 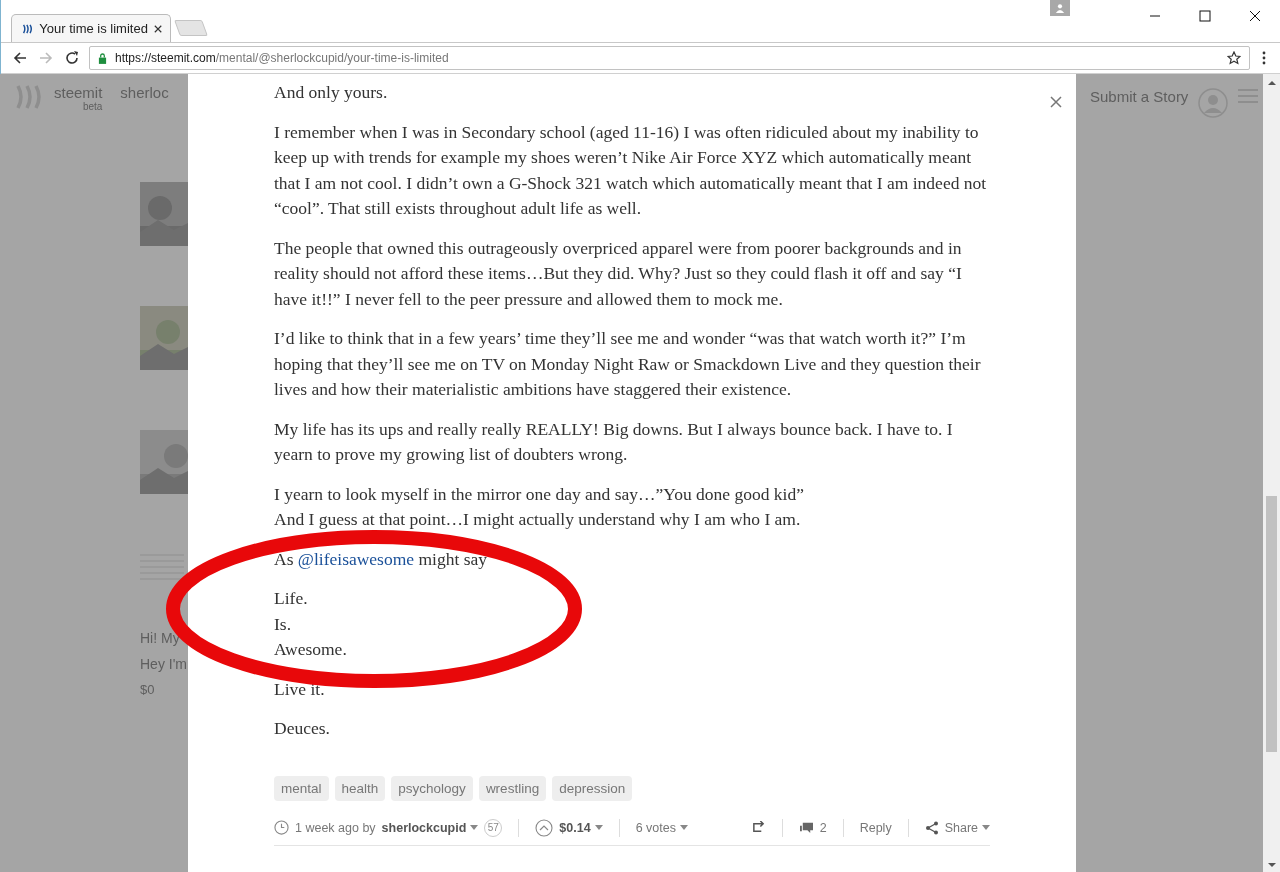 What do you see at coordinates (335, 827) in the screenshot?
I see `post-time: 1 week ago by` at bounding box center [335, 827].